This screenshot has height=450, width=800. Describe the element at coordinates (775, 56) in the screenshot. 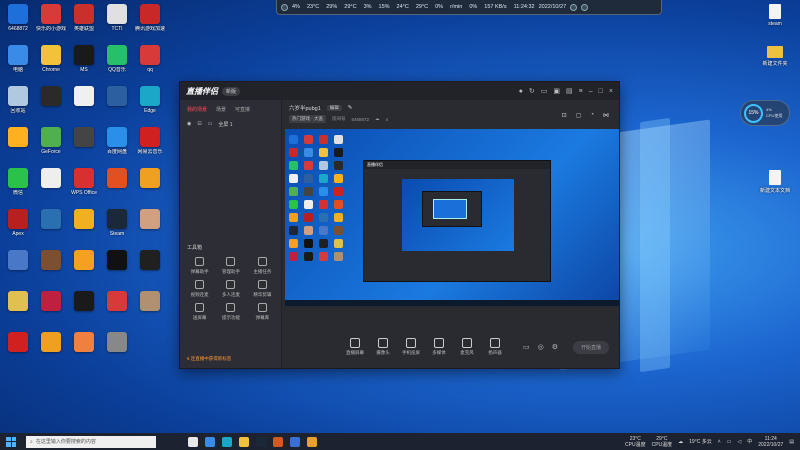

I see `desktop-folder: 新建文件夹` at that location.